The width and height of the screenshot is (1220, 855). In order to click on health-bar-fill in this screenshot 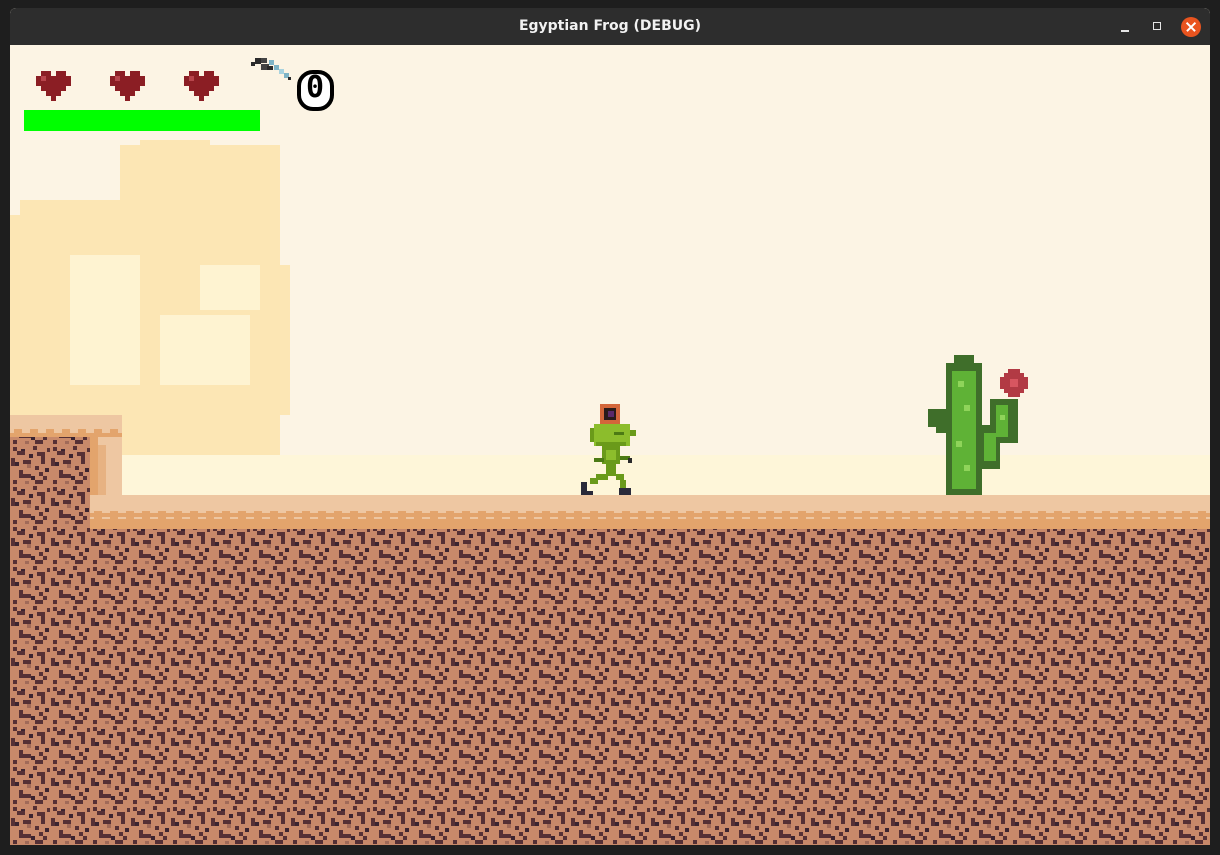, I will do `click(142, 120)`.